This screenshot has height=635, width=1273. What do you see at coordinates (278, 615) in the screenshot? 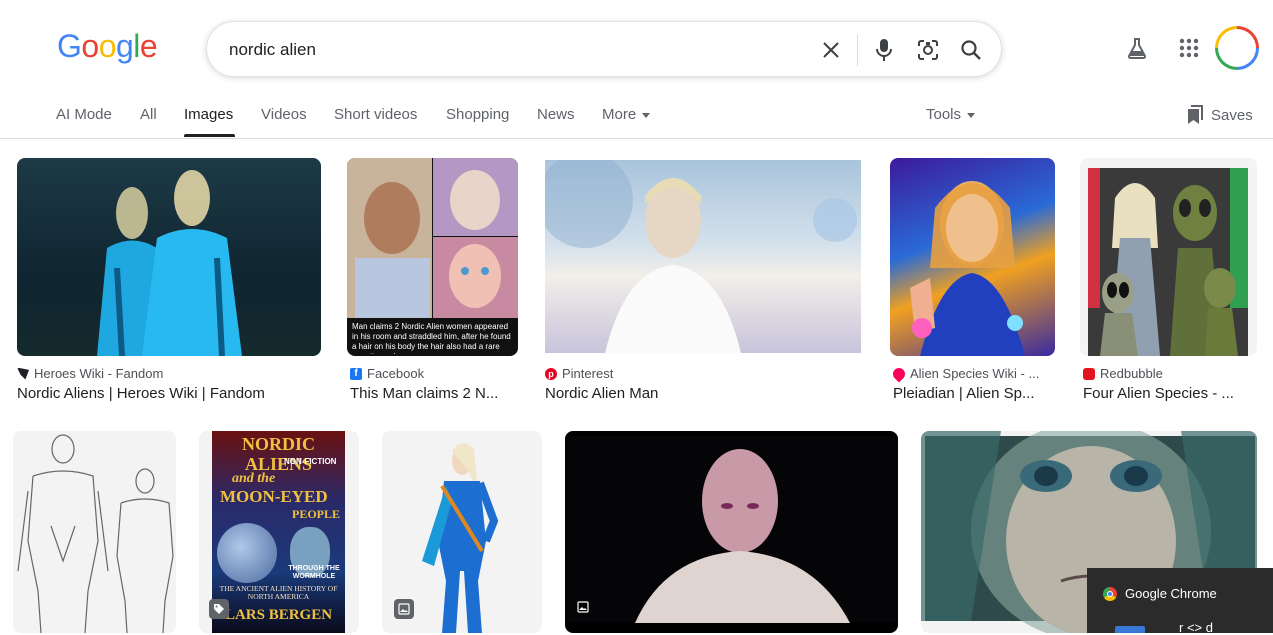
I see `book-author: LARS BERGEN` at bounding box center [278, 615].